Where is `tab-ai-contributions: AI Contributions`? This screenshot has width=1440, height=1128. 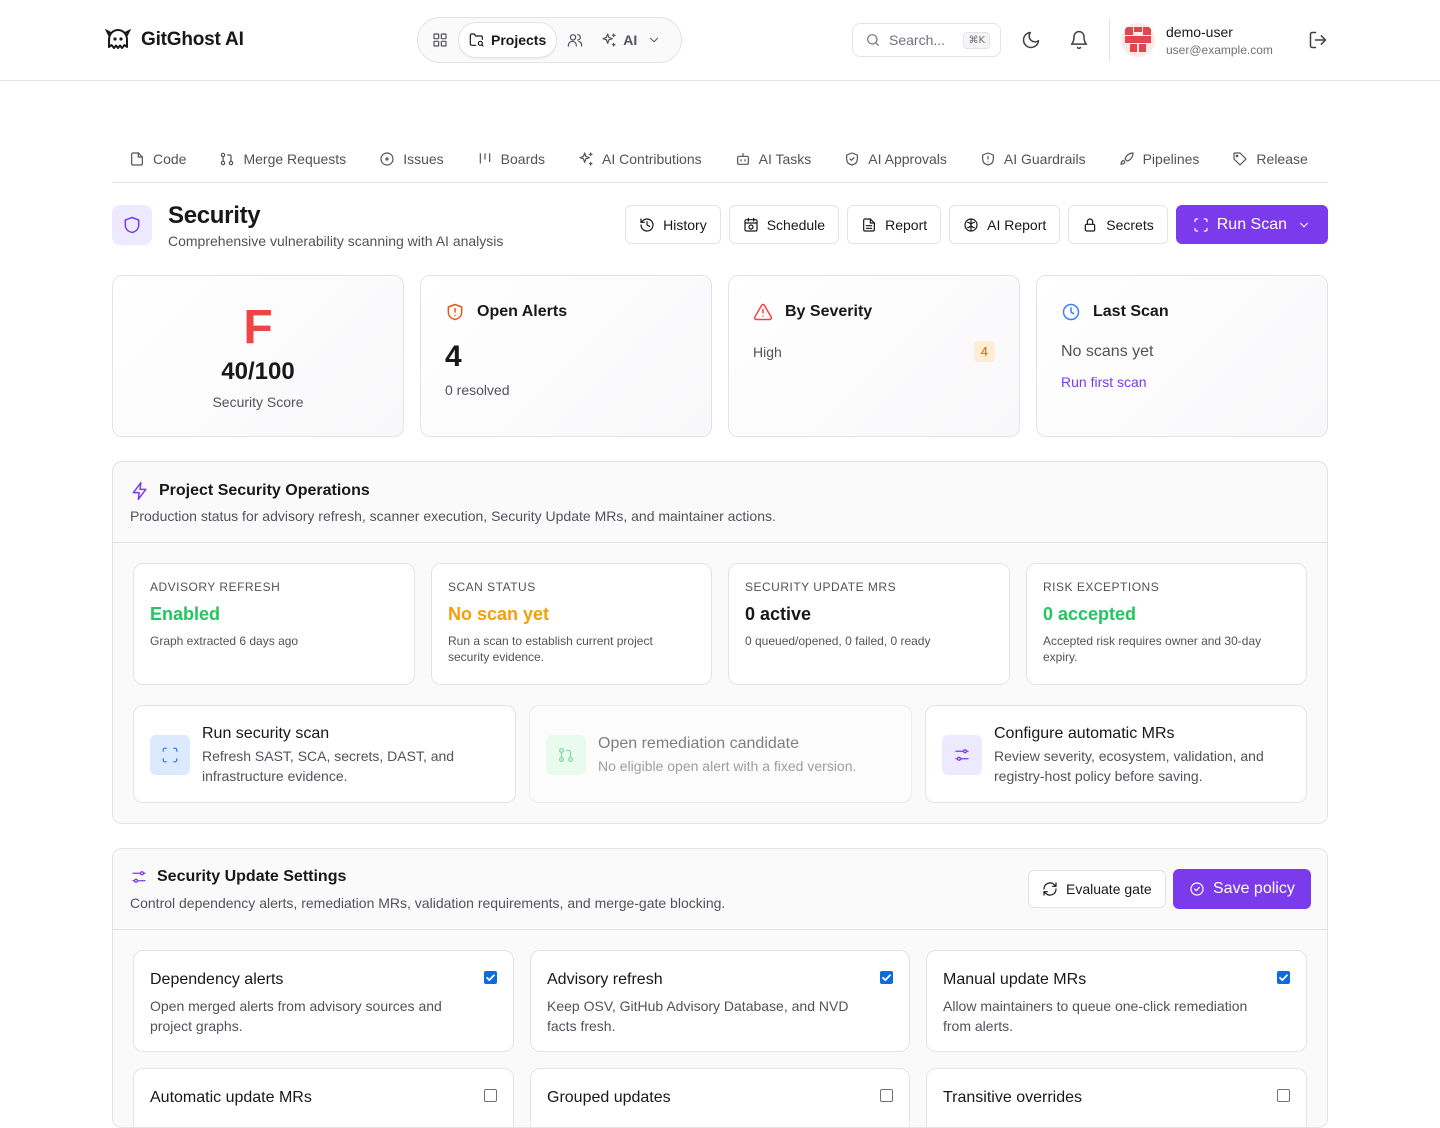 tab-ai-contributions: AI Contributions is located at coordinates (639, 159).